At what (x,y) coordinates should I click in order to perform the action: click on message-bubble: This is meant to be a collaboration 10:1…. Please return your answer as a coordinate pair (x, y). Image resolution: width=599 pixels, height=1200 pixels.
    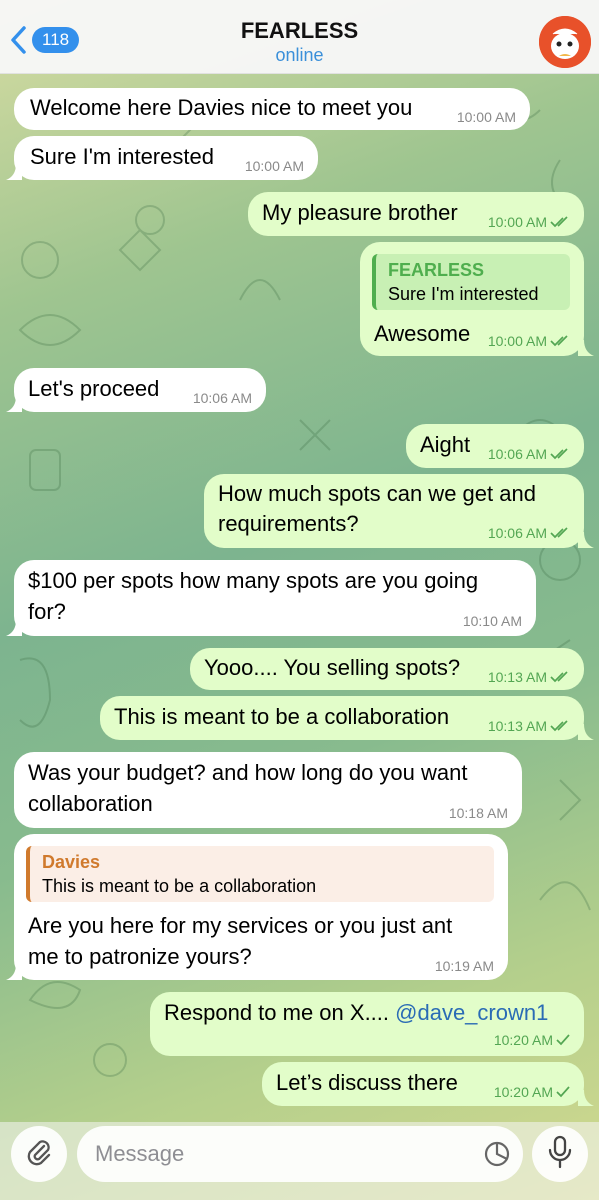
    Looking at the image, I should click on (342, 718).